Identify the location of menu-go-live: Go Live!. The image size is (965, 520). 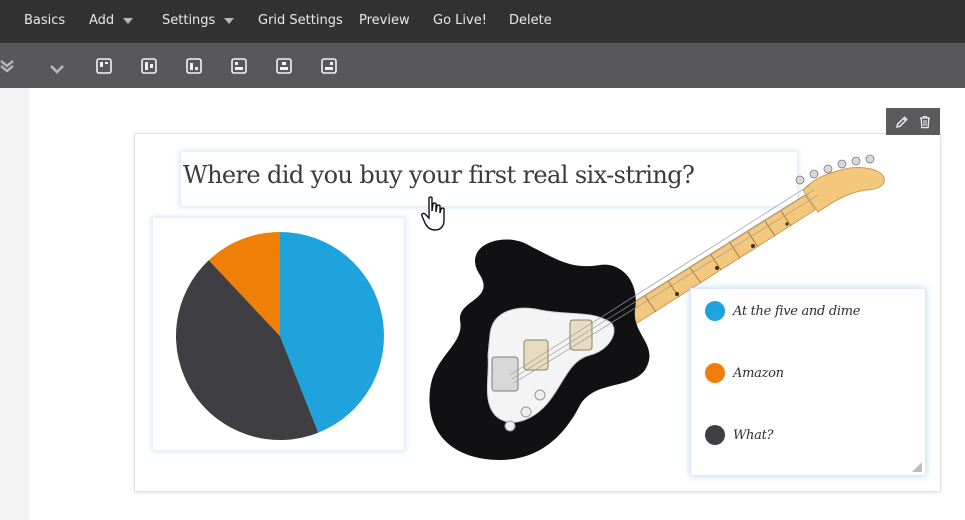
(460, 20).